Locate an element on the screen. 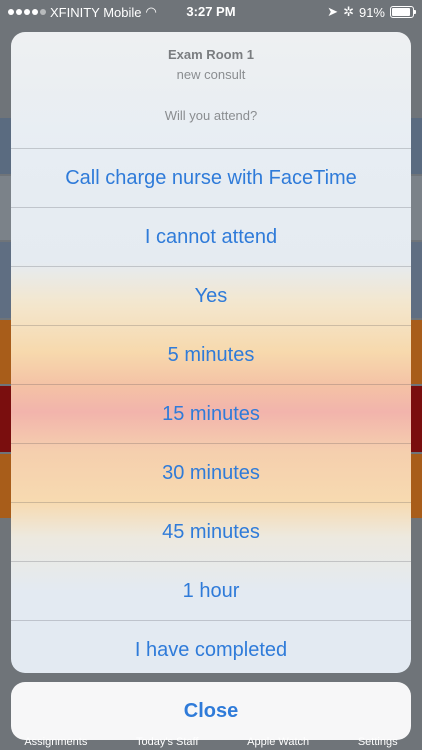 Image resolution: width=422 pixels, height=750 pixels. alert-message: Will you attend? is located at coordinates (211, 115).